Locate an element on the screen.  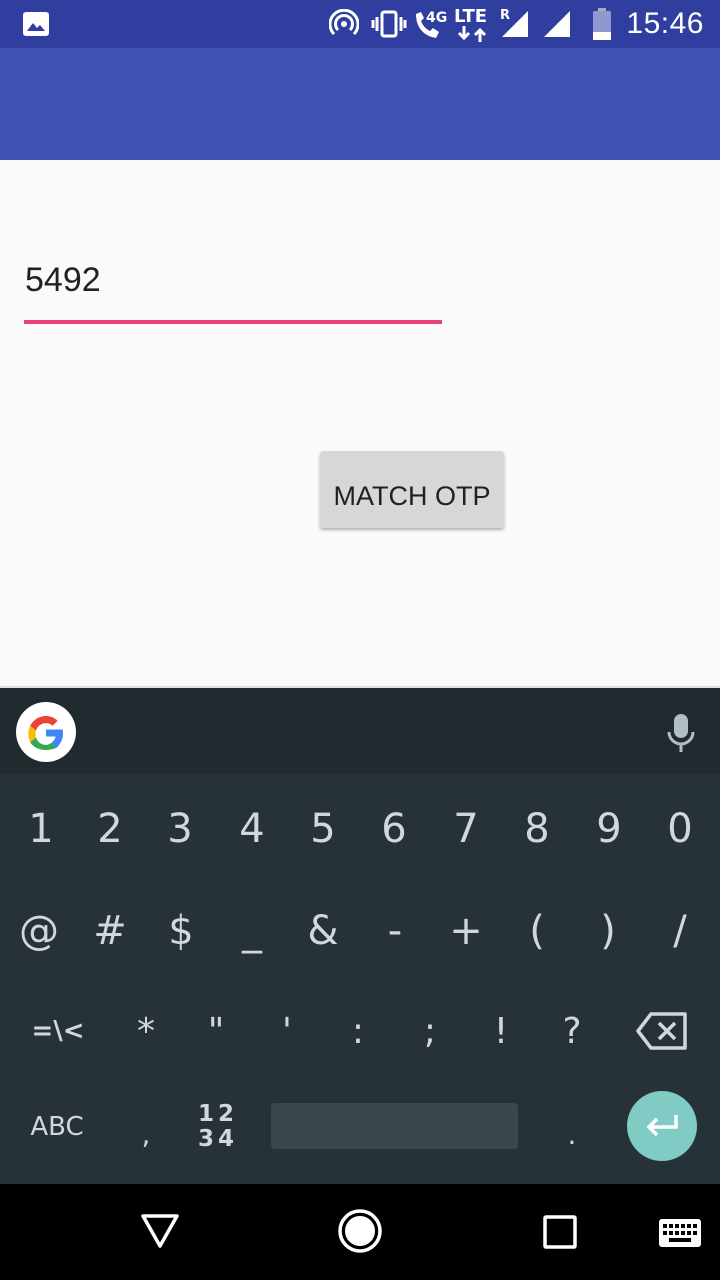
roaming-signal-icon: R is located at coordinates (515, 24).